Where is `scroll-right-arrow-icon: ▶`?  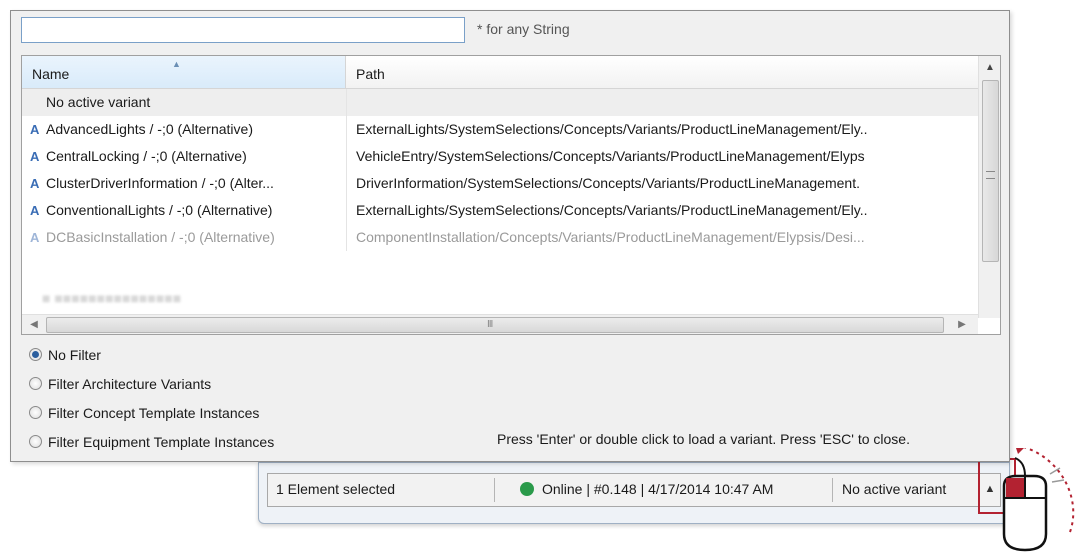
scroll-right-arrow-icon: ▶ is located at coordinates (962, 324).